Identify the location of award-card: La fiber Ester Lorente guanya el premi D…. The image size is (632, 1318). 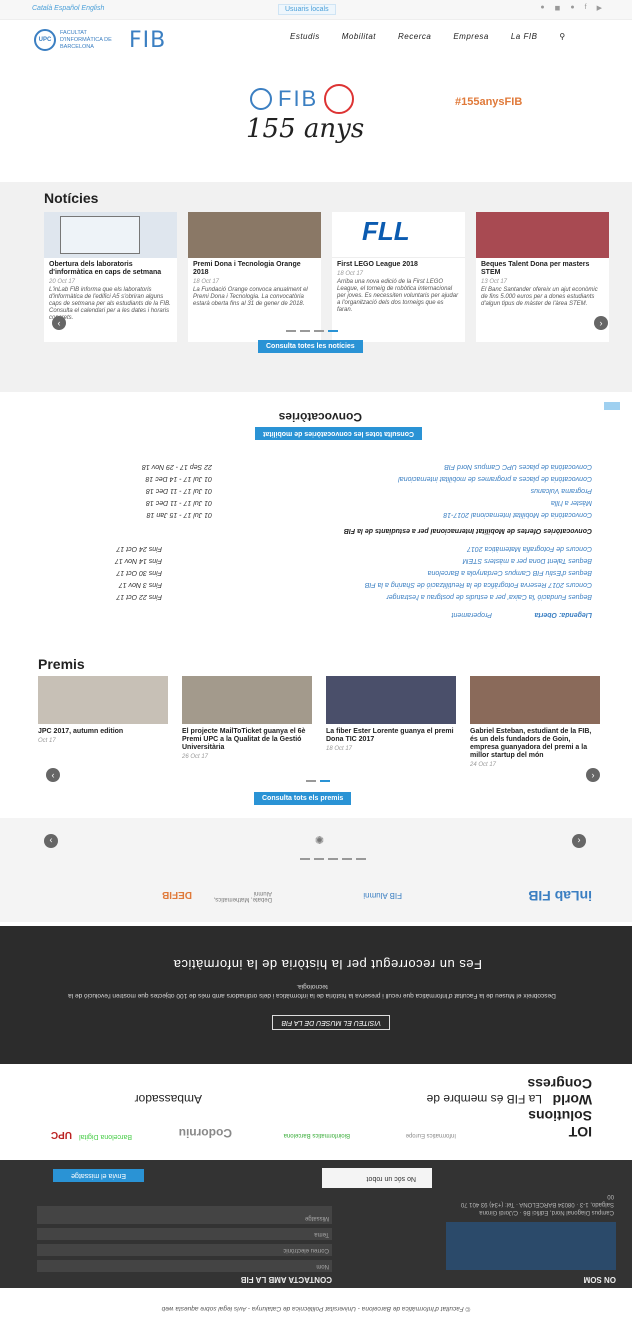
(391, 722).